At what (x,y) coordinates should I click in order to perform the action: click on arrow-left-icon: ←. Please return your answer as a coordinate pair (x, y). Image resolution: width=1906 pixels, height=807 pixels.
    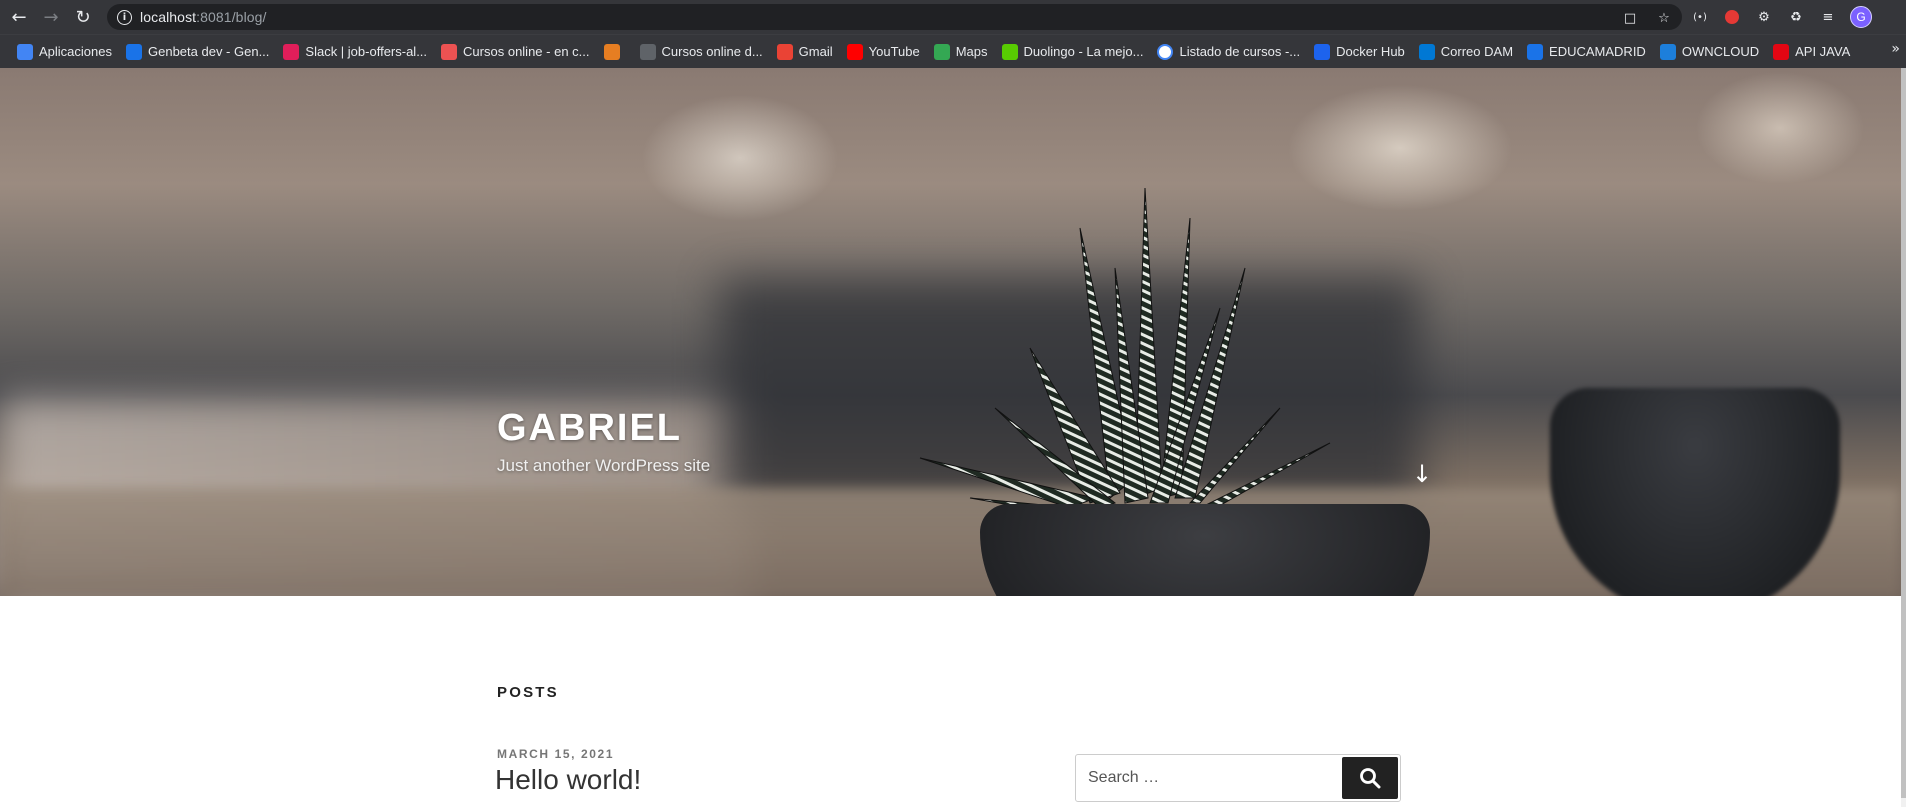
    Looking at the image, I should click on (19, 17).